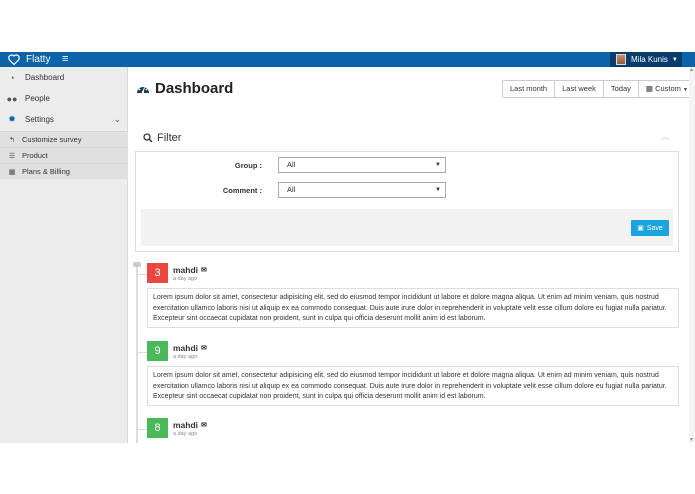  What do you see at coordinates (39, 119) in the screenshot?
I see `sidebar-item-label: Settings` at bounding box center [39, 119].